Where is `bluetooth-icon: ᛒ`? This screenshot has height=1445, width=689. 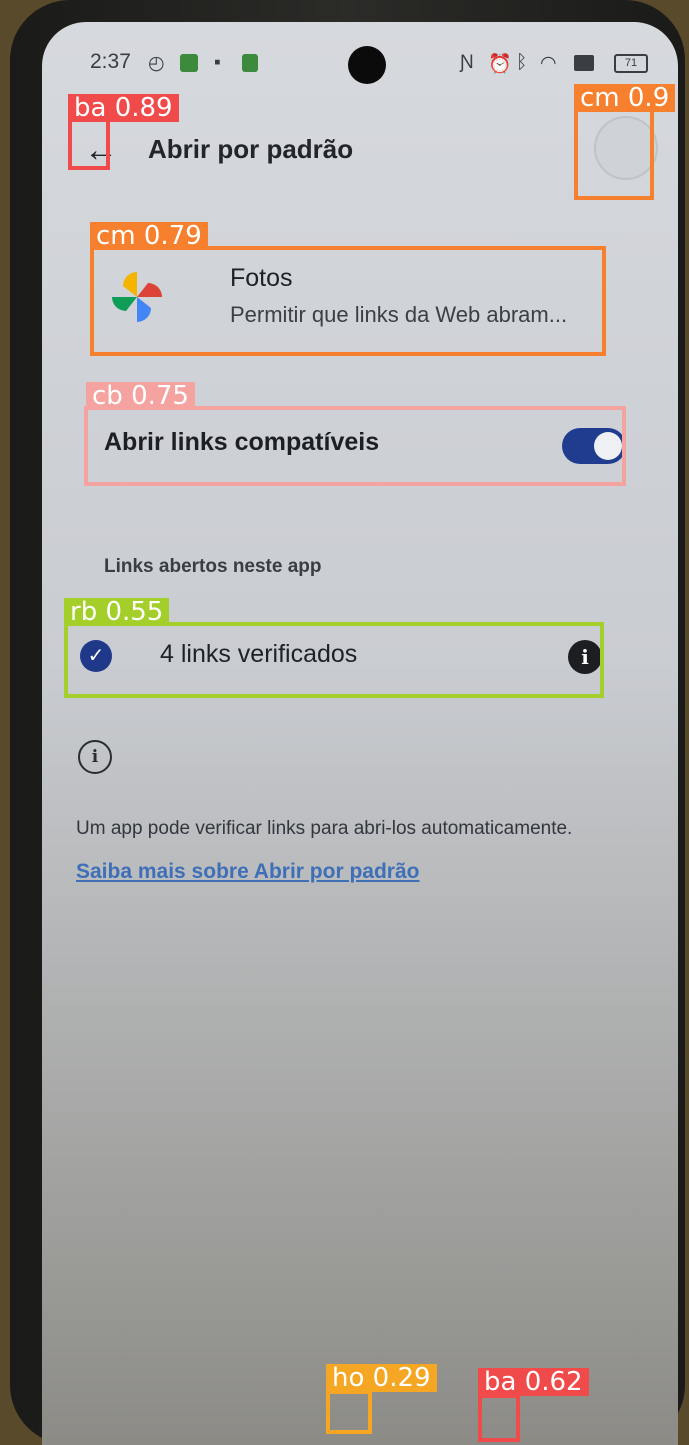
bluetooth-icon: ᛒ is located at coordinates (522, 62).